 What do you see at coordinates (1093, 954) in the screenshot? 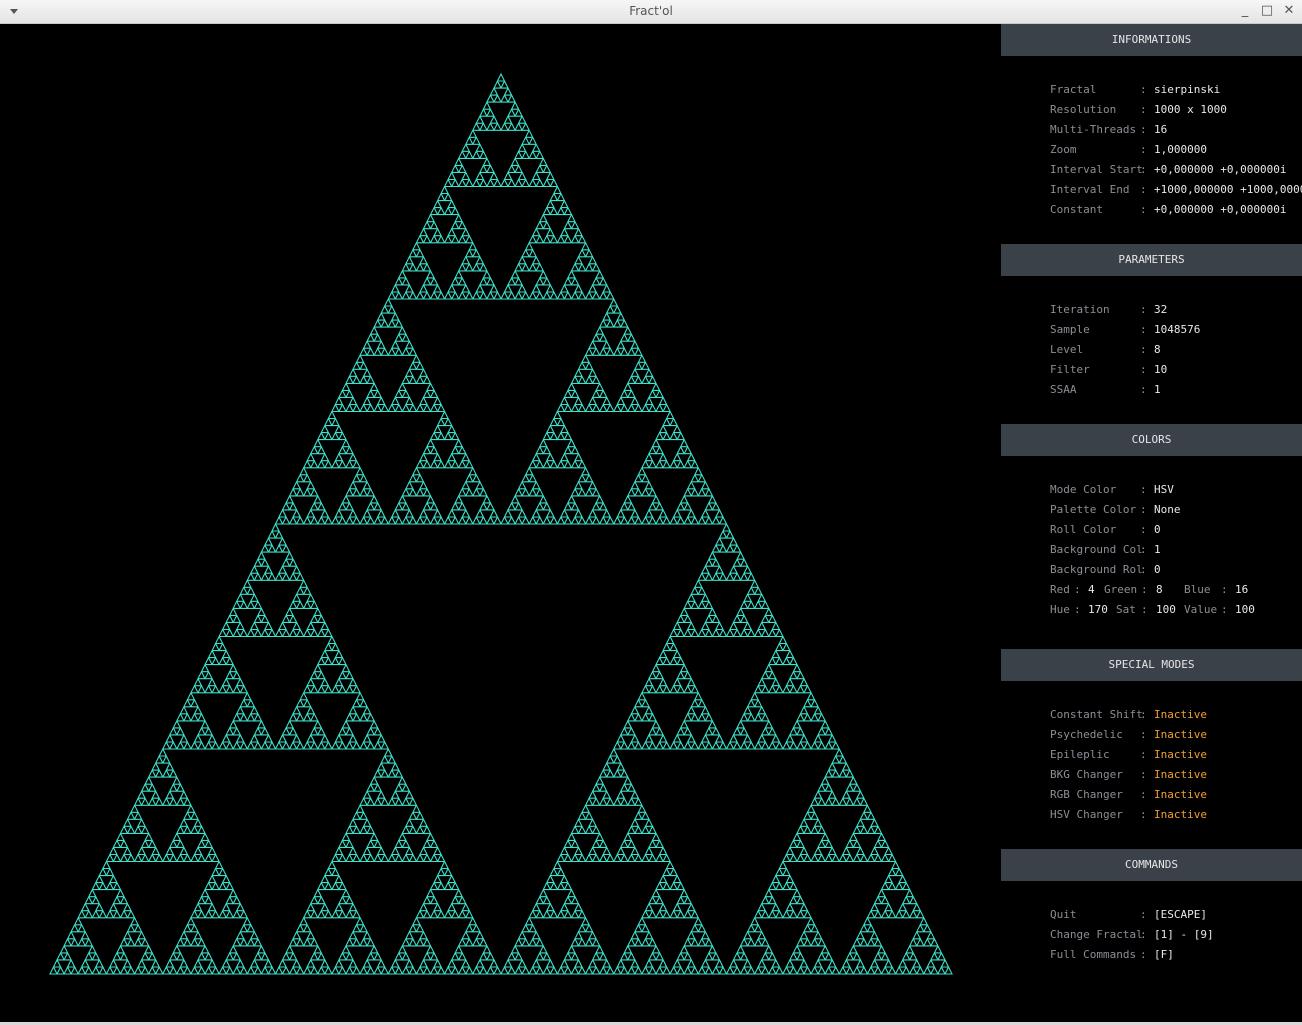
I see `row-key: Full Commands` at bounding box center [1093, 954].